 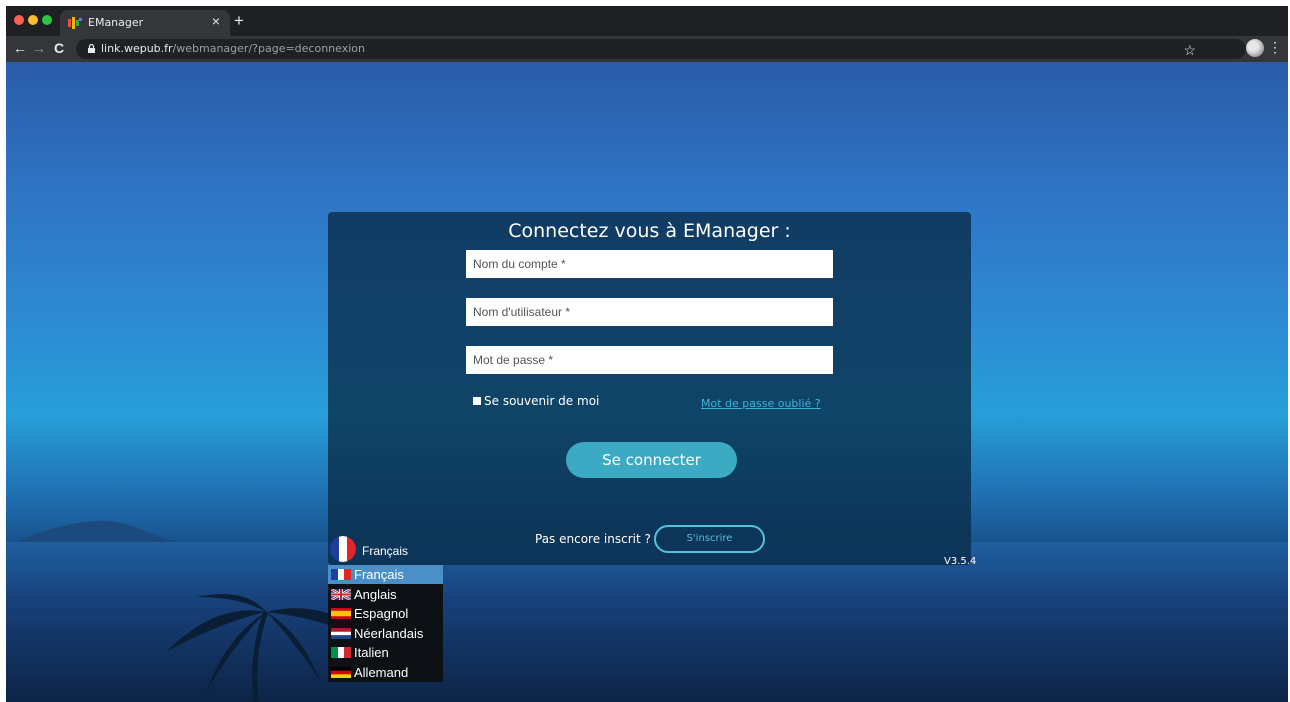 I want to click on forward-button: →, so click(x=39, y=48).